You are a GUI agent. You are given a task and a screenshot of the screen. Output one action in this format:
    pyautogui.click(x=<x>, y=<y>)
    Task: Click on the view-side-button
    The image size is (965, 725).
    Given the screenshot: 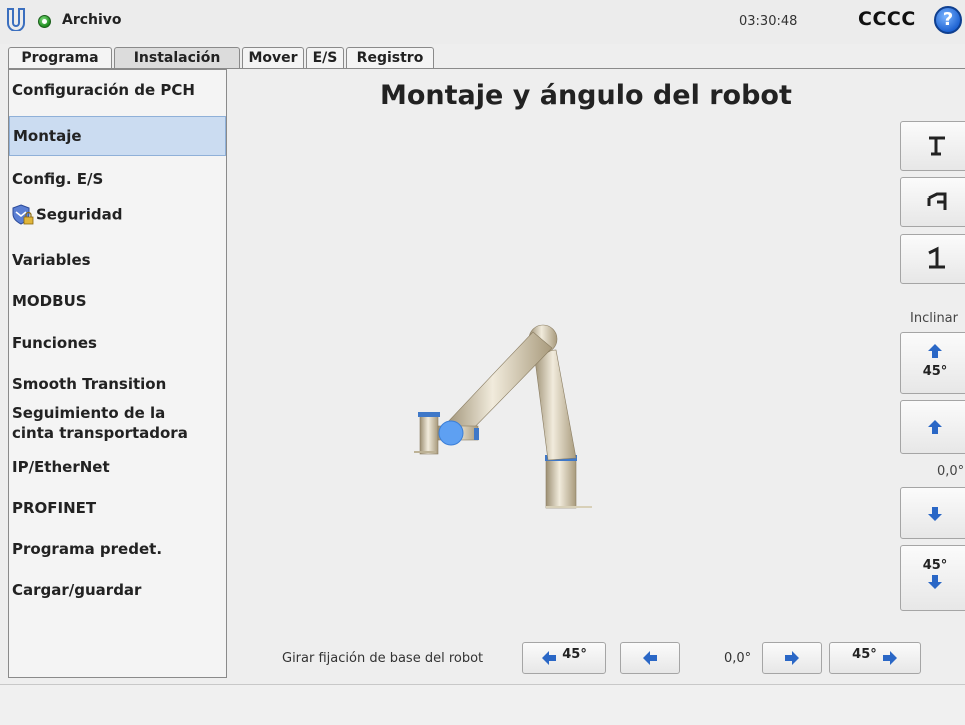 What is the action you would take?
    pyautogui.click(x=932, y=202)
    